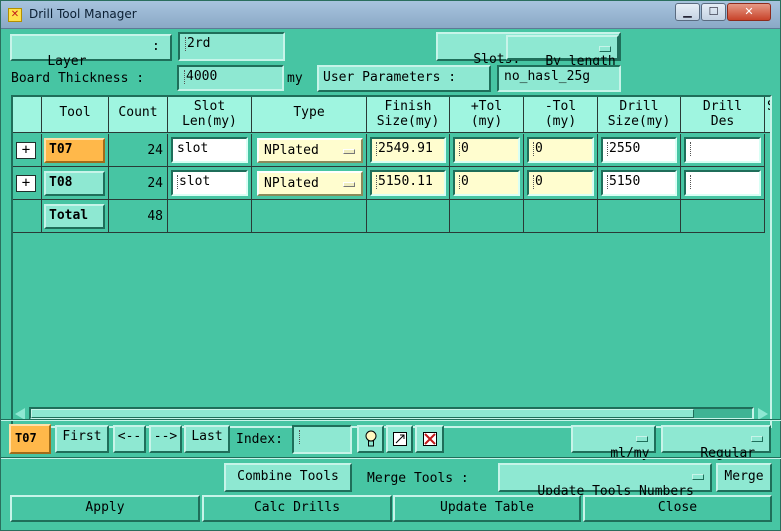  What do you see at coordinates (155, 216) in the screenshot?
I see `total-count: 48` at bounding box center [155, 216].